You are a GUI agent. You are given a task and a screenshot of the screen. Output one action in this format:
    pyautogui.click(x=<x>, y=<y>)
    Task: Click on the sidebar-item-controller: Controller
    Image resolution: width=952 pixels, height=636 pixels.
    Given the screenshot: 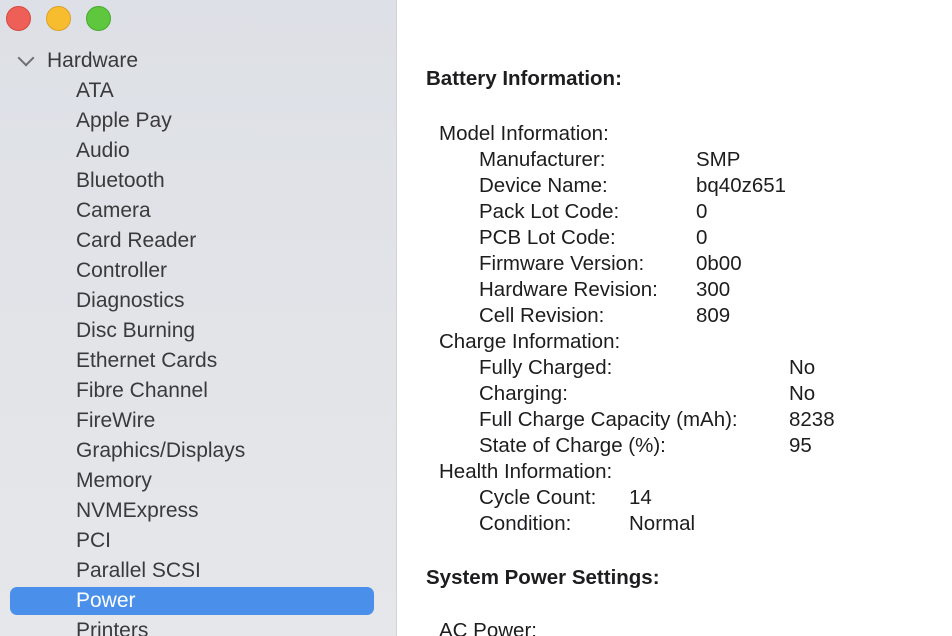 What is the action you would take?
    pyautogui.click(x=192, y=271)
    